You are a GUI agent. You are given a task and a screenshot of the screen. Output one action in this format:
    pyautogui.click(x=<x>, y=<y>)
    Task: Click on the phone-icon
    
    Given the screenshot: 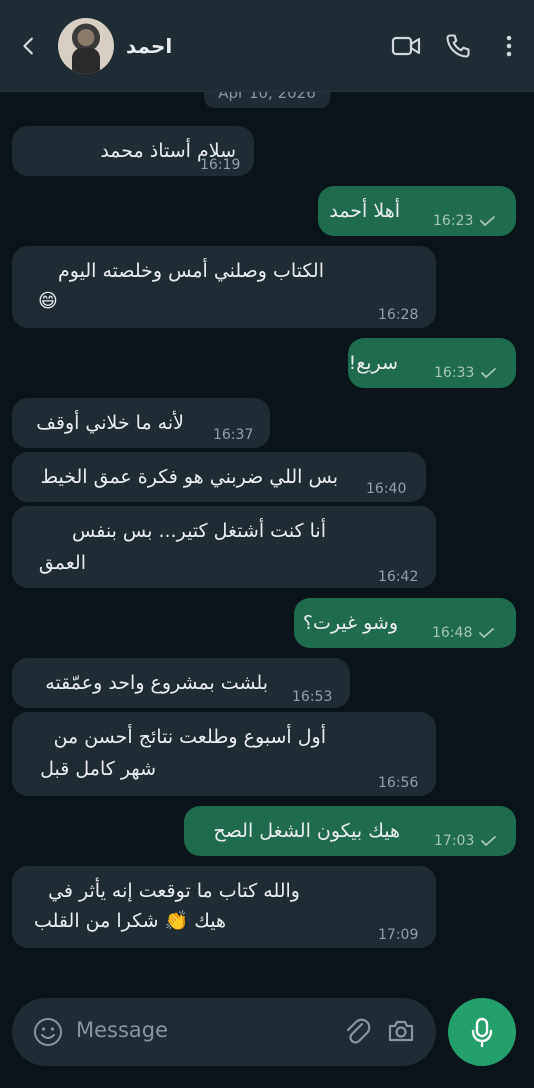 What is the action you would take?
    pyautogui.click(x=458, y=45)
    